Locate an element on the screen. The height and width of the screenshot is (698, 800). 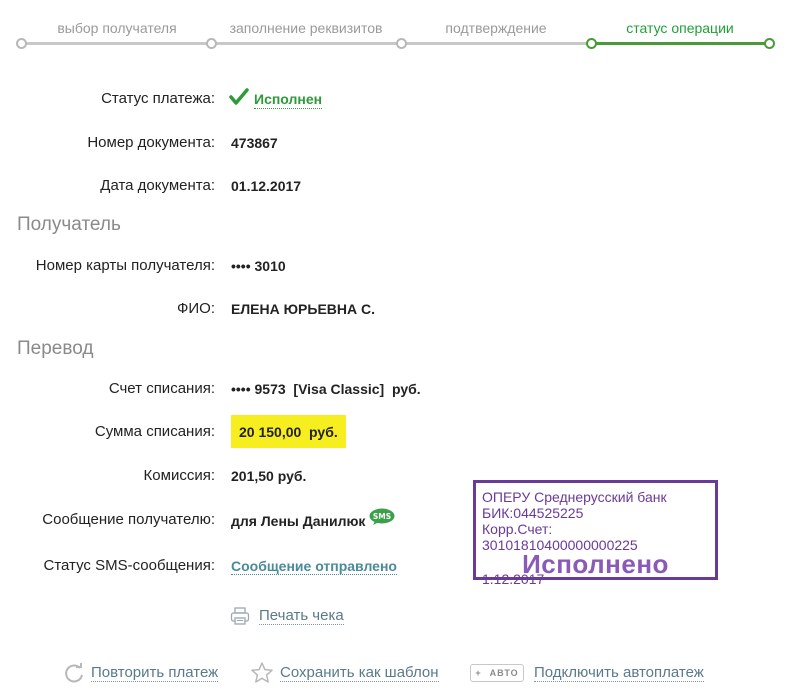
step-confirmation: подтверждение is located at coordinates (496, 28).